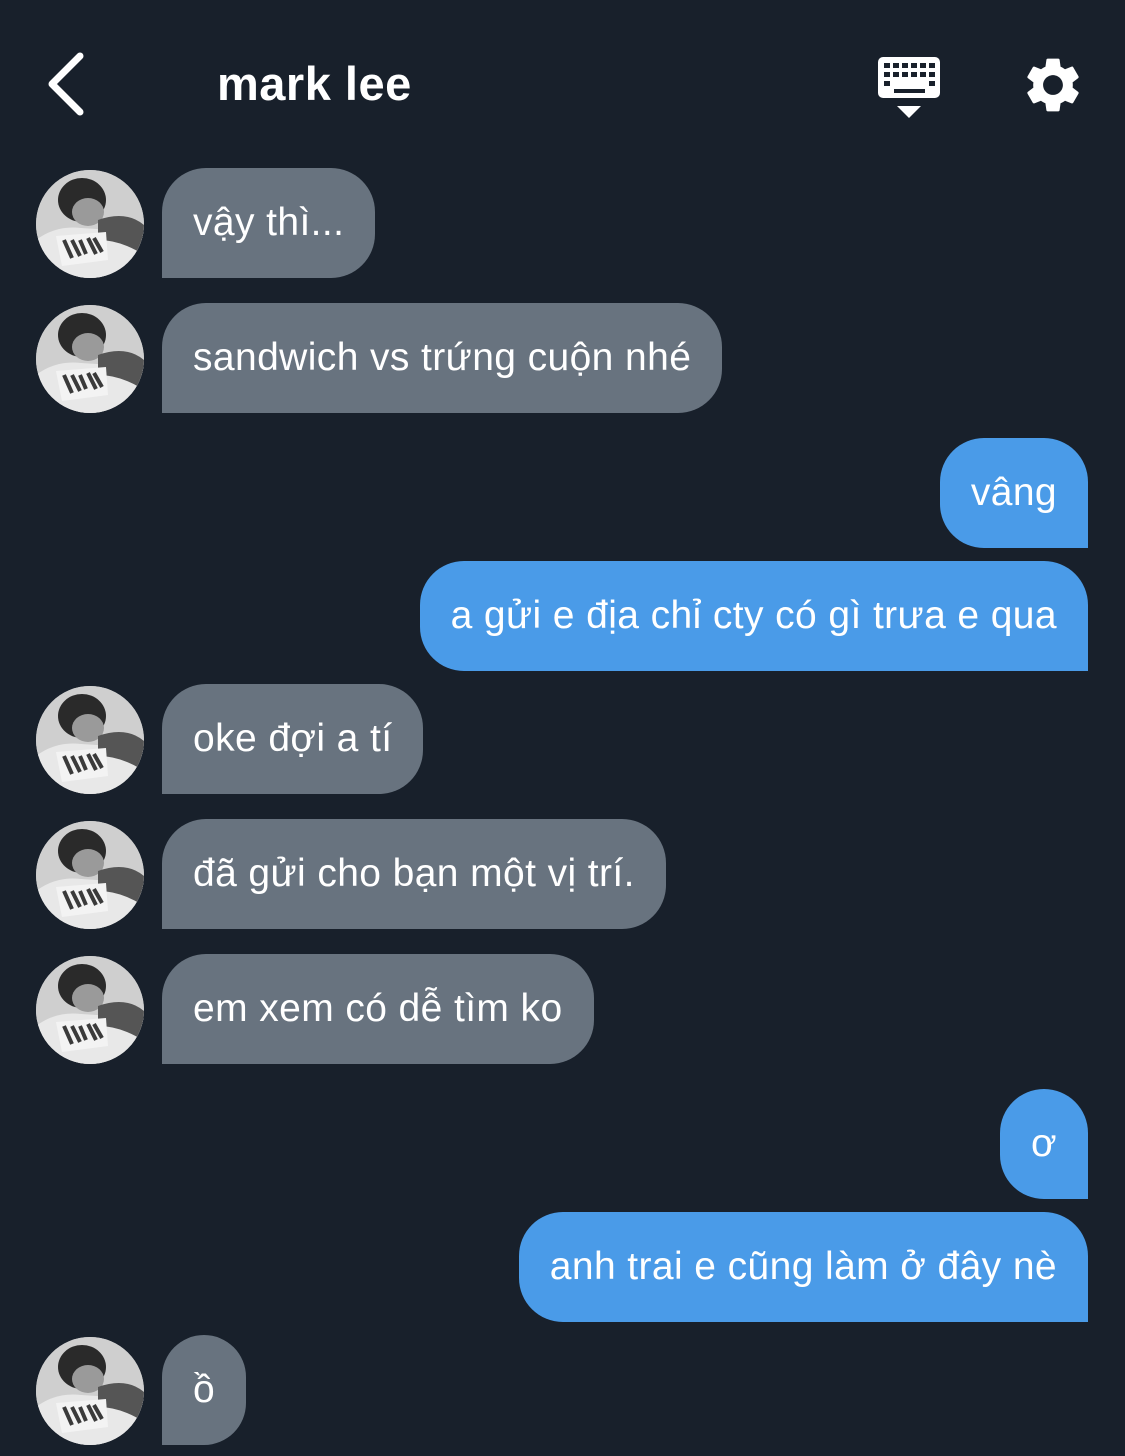 The width and height of the screenshot is (1125, 1456). I want to click on back-button, so click(68, 84).